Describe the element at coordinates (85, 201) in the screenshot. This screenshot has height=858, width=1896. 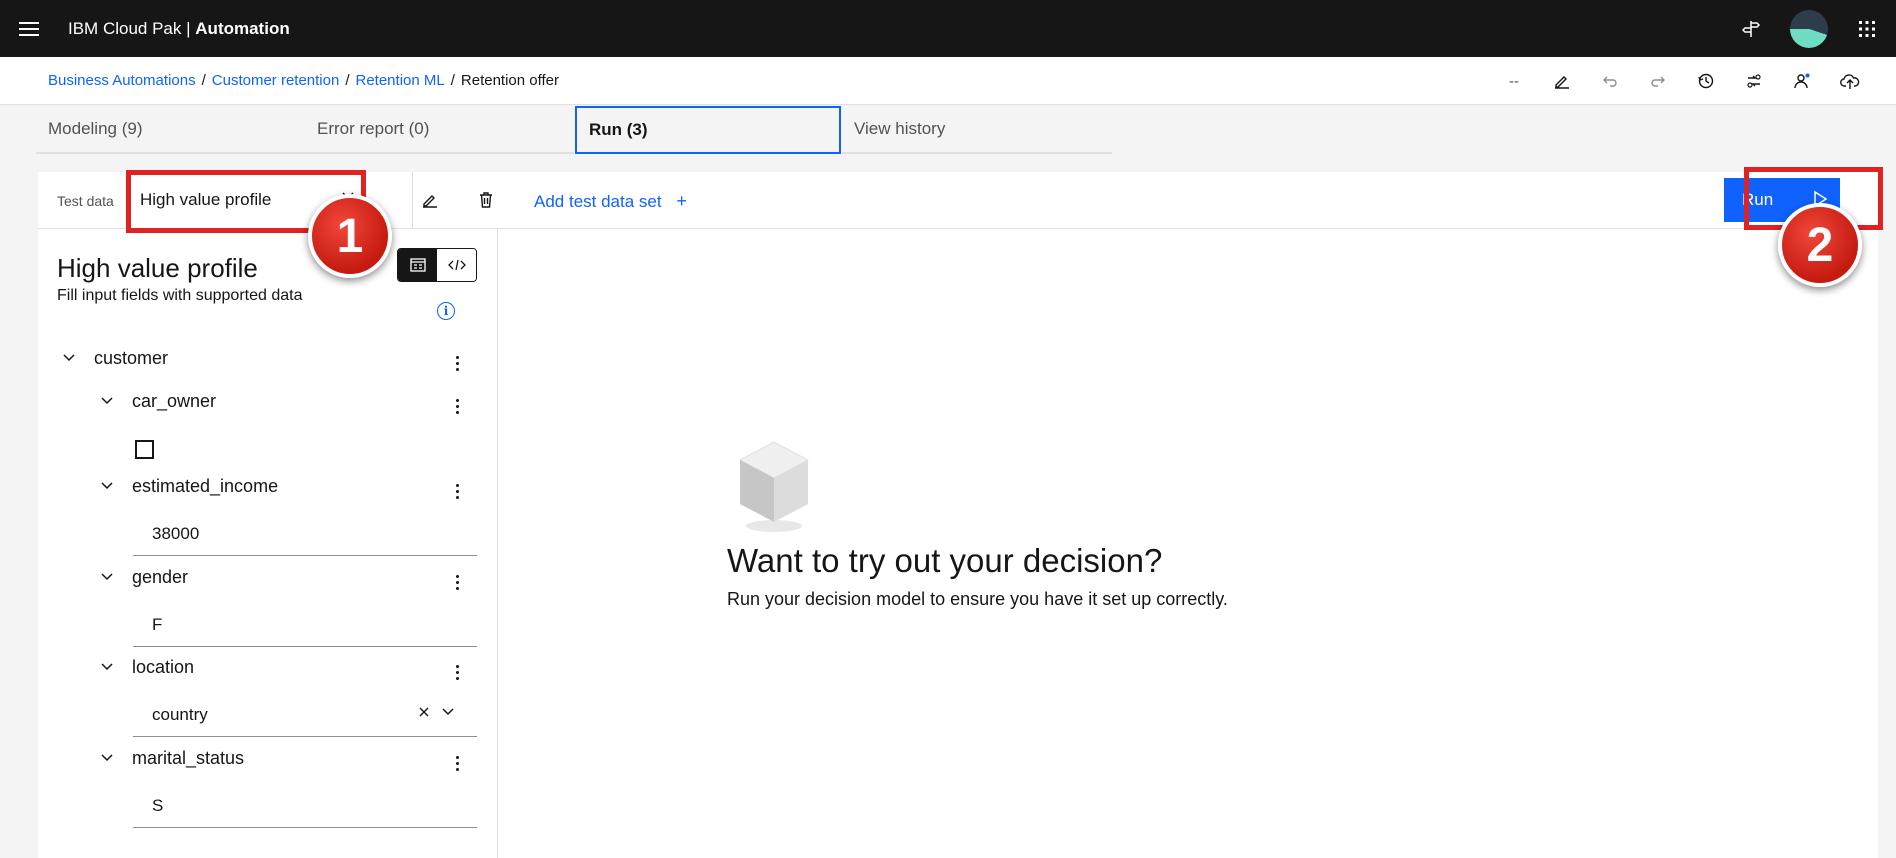
I see `test-data-label: Test data` at that location.